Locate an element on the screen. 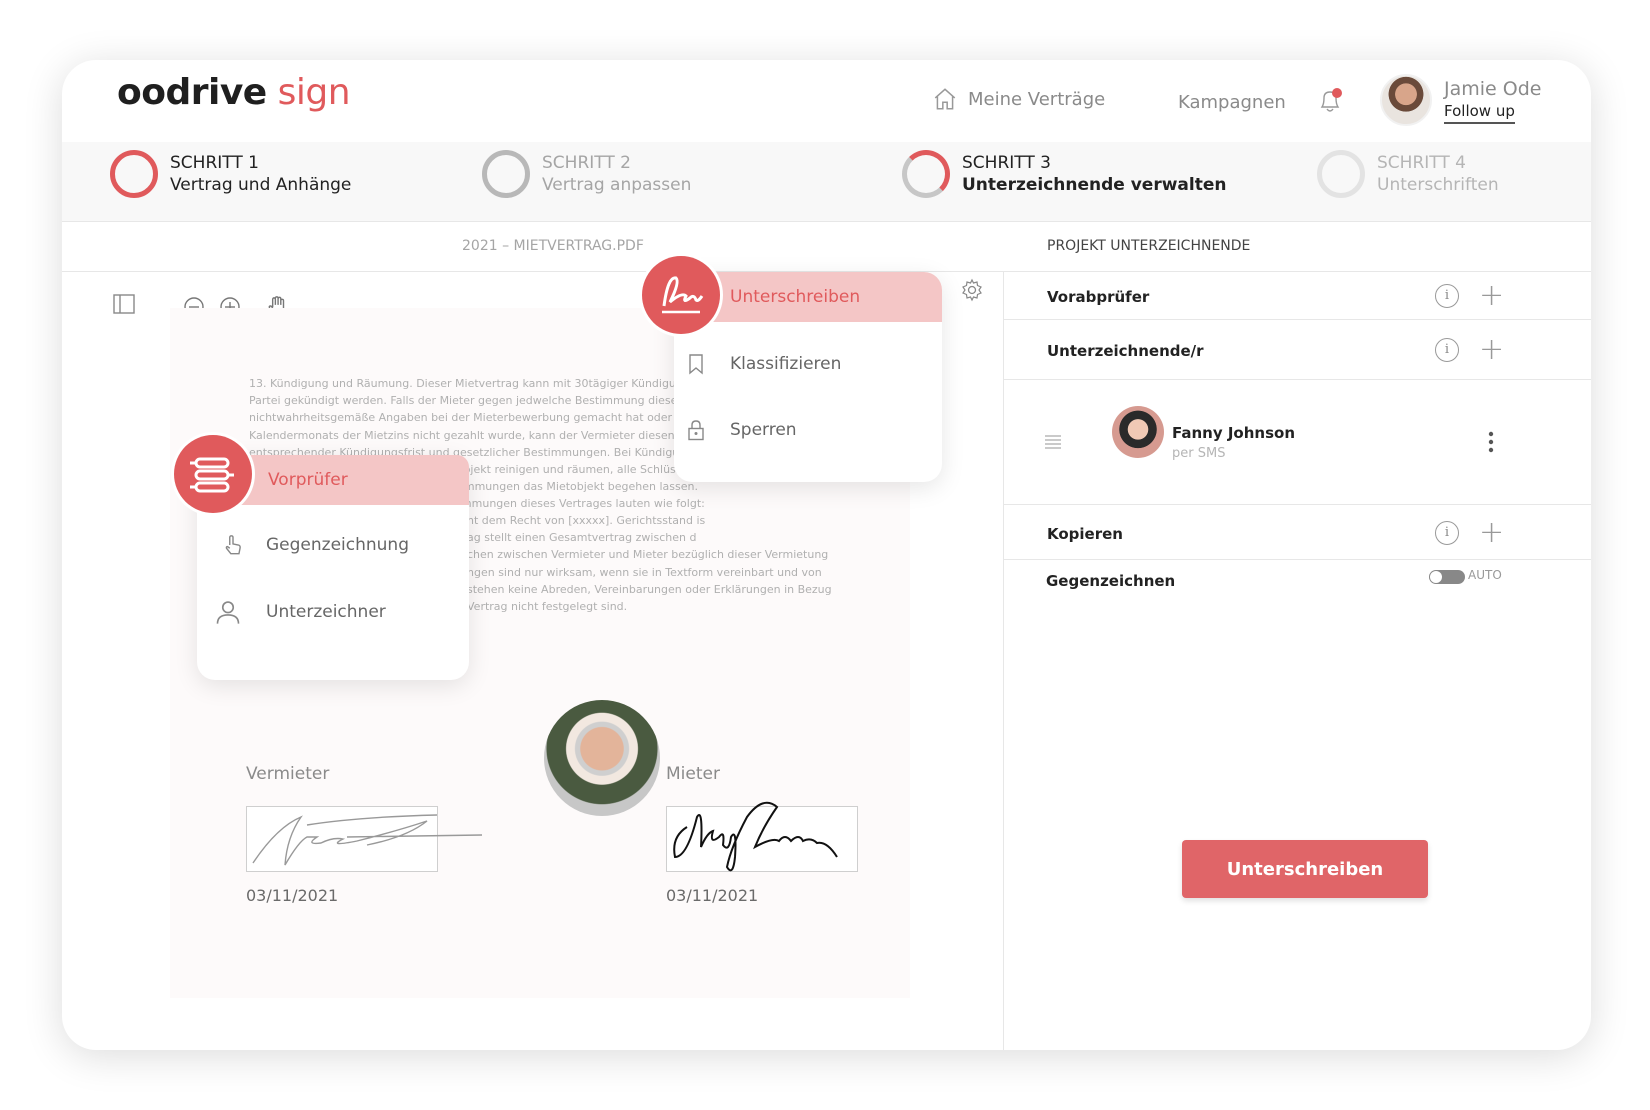  role-menu-item-countersign: Gegenzeichnung is located at coordinates (314, 545).